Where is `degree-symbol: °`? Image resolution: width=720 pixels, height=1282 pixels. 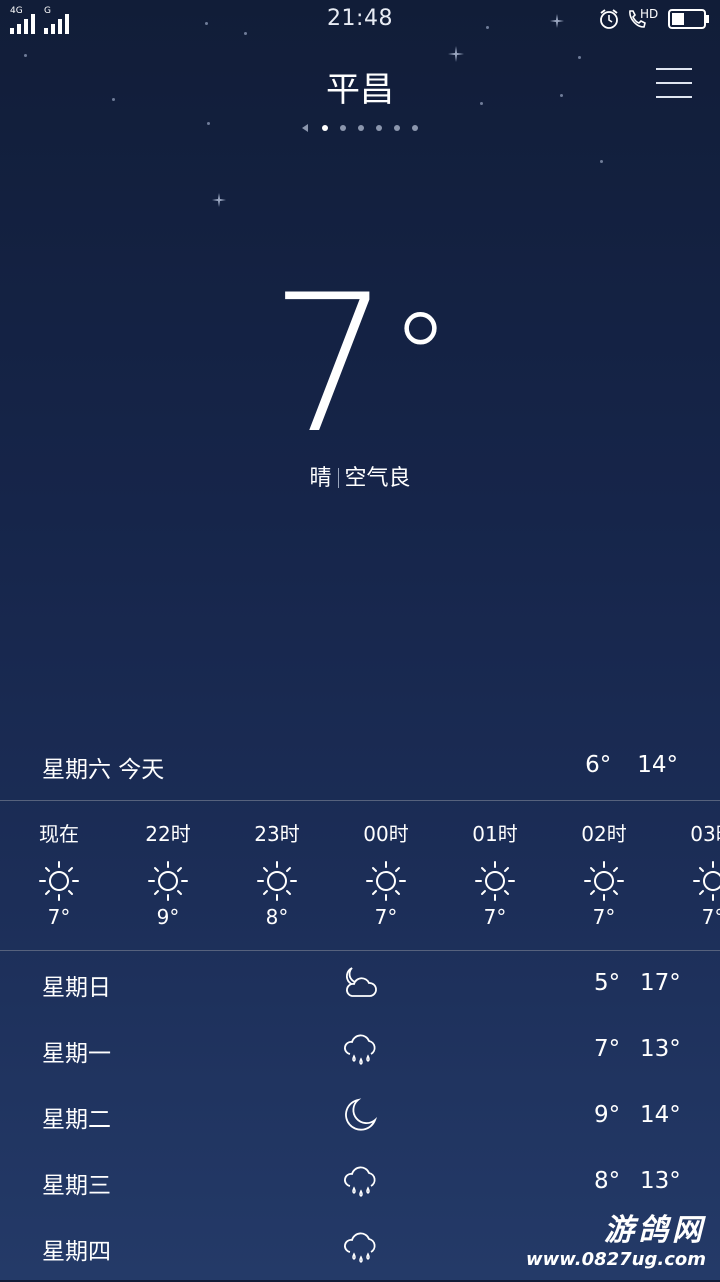
degree-symbol: ° is located at coordinates (420, 358).